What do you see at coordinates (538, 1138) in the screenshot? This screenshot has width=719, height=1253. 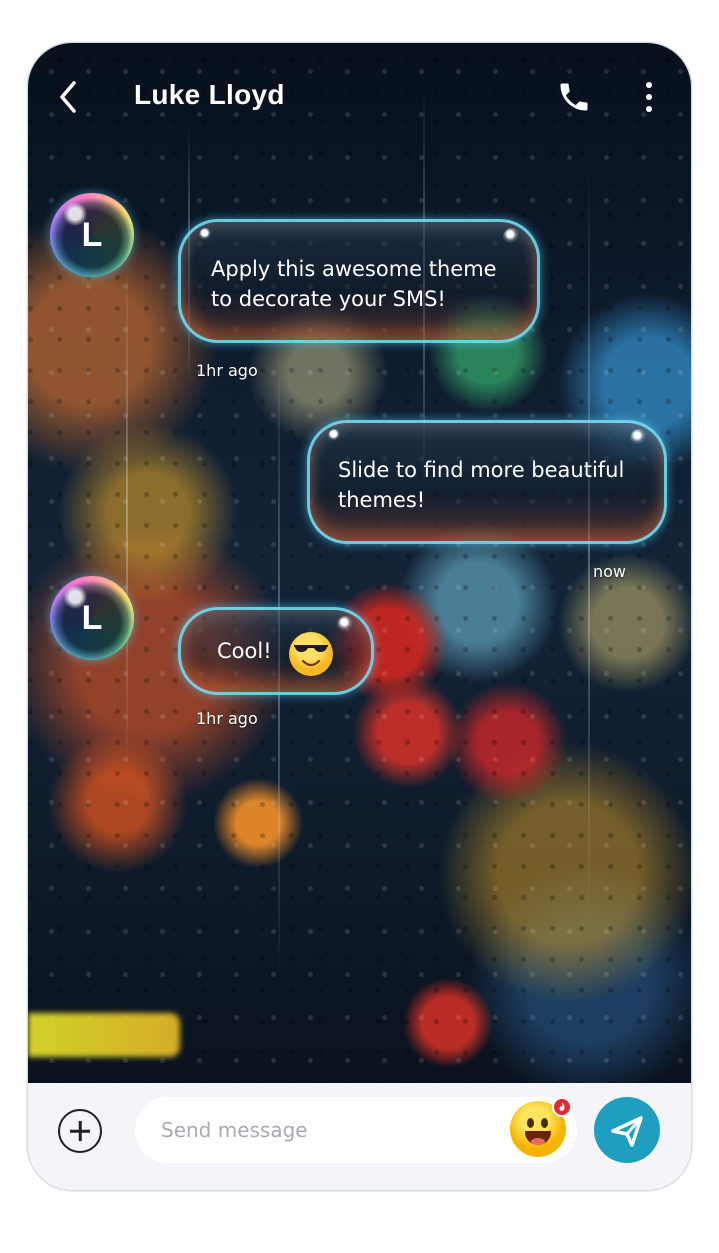 I see `emoji-mouth` at bounding box center [538, 1138].